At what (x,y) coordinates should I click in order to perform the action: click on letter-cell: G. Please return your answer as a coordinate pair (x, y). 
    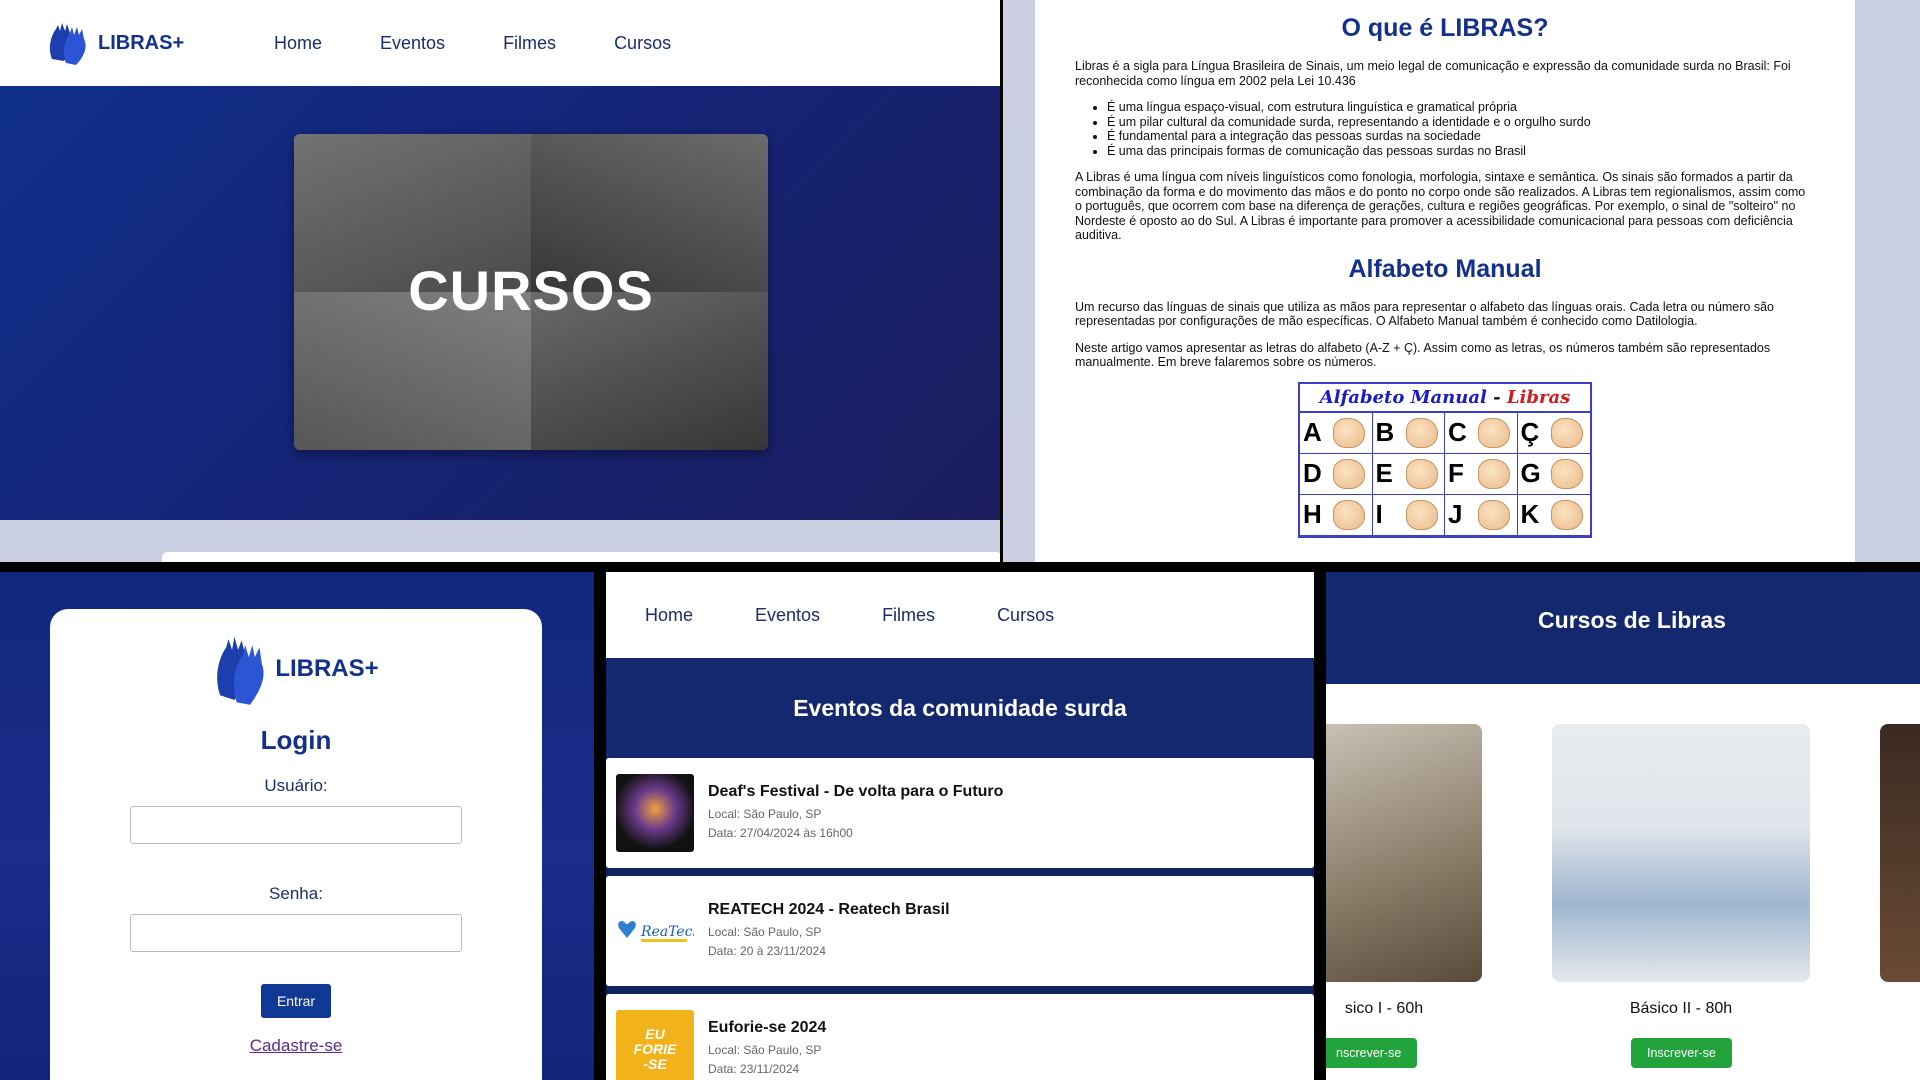
    Looking at the image, I should click on (1553, 474).